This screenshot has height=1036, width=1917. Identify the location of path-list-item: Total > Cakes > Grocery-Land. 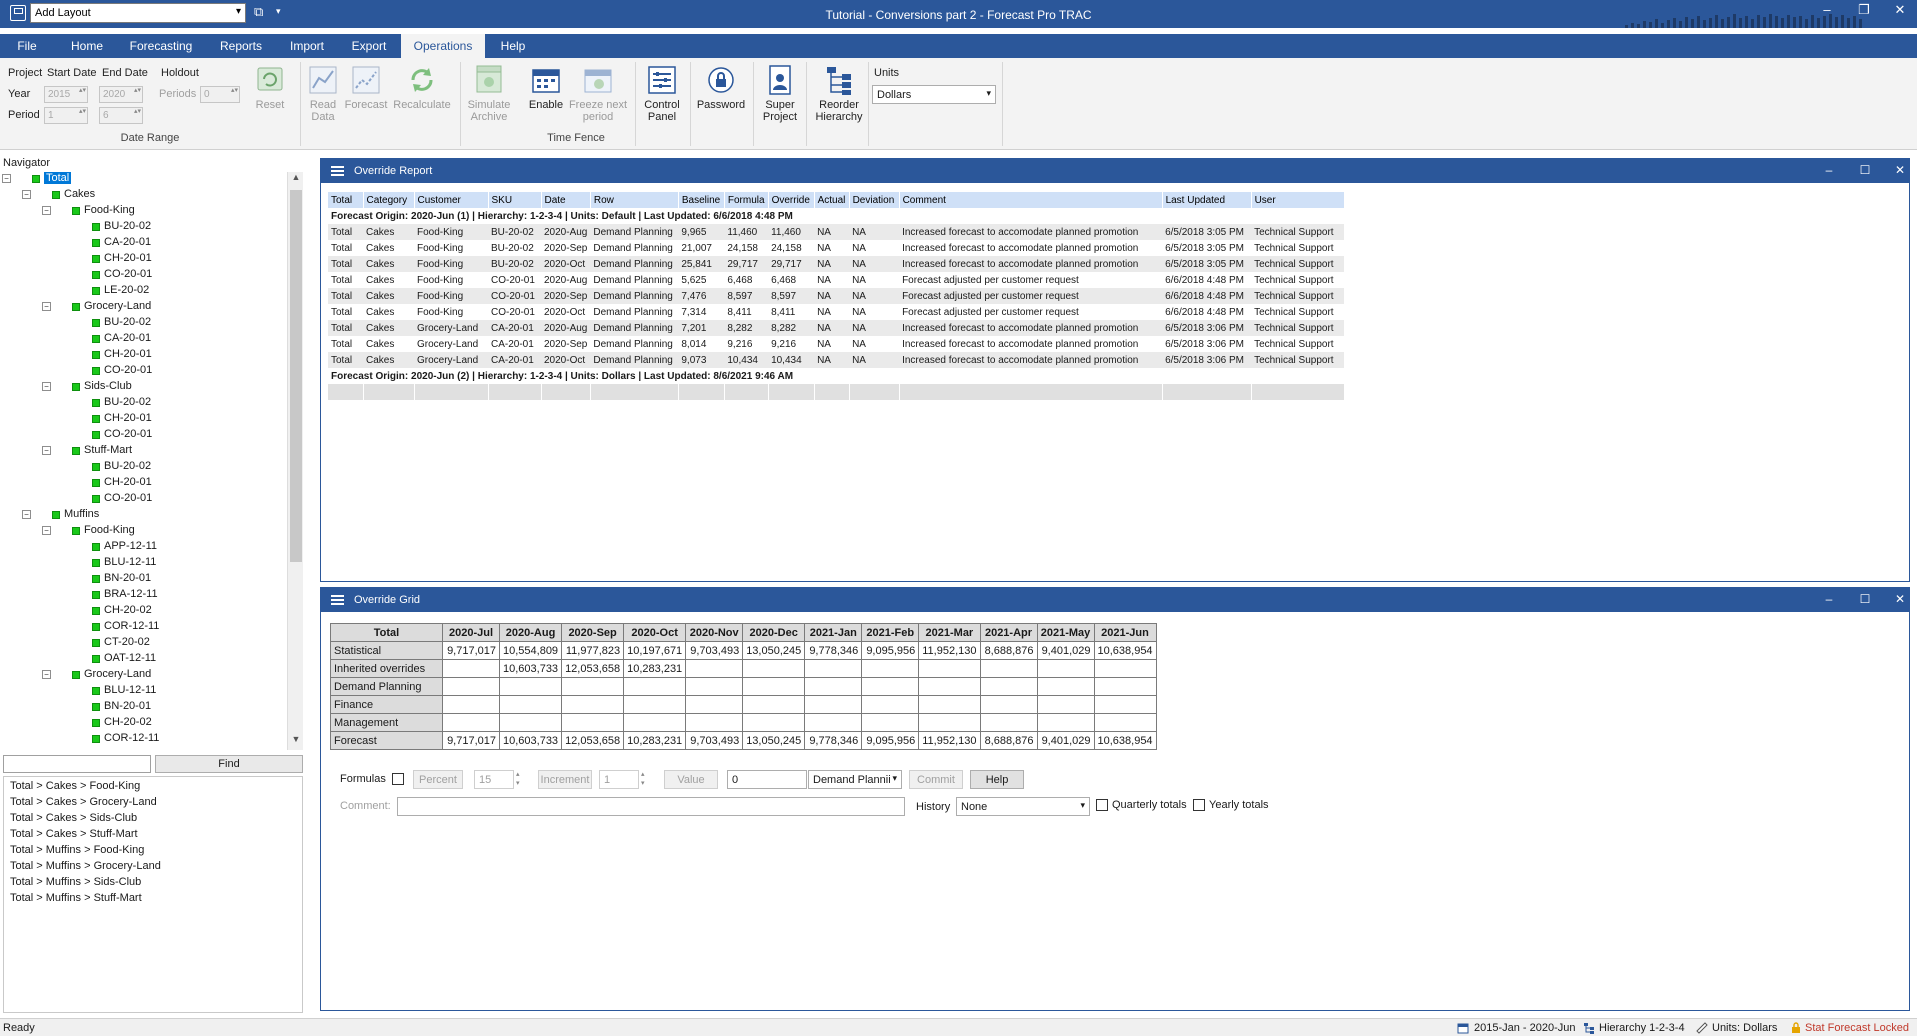
(83, 802).